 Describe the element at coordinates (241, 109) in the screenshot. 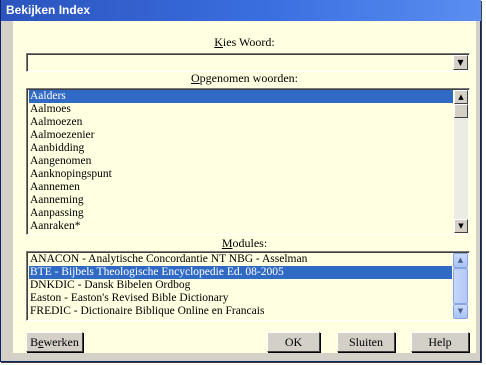

I see `word-list-item: Aalmoes` at that location.